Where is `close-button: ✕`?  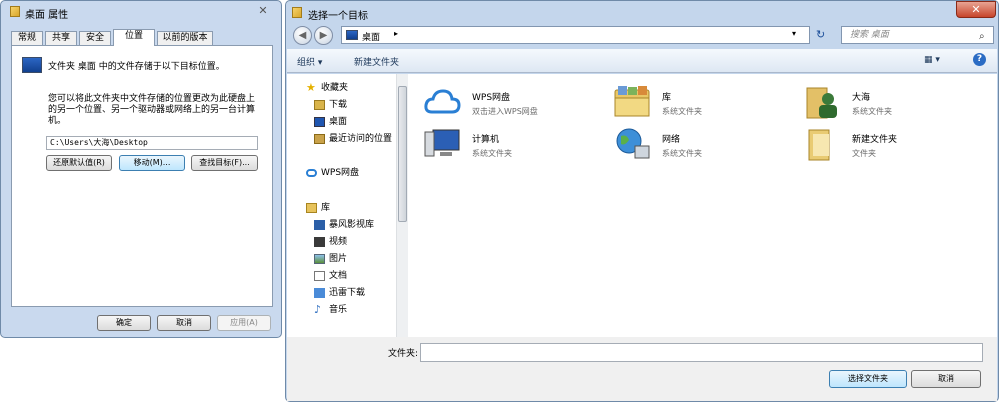
close-button: ✕ is located at coordinates (976, 9).